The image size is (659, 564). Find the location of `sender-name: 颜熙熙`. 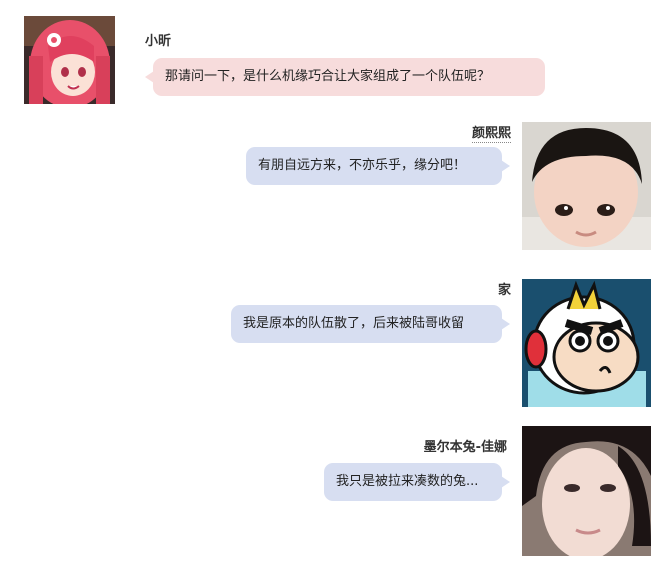

sender-name: 颜熙熙 is located at coordinates (491, 132).